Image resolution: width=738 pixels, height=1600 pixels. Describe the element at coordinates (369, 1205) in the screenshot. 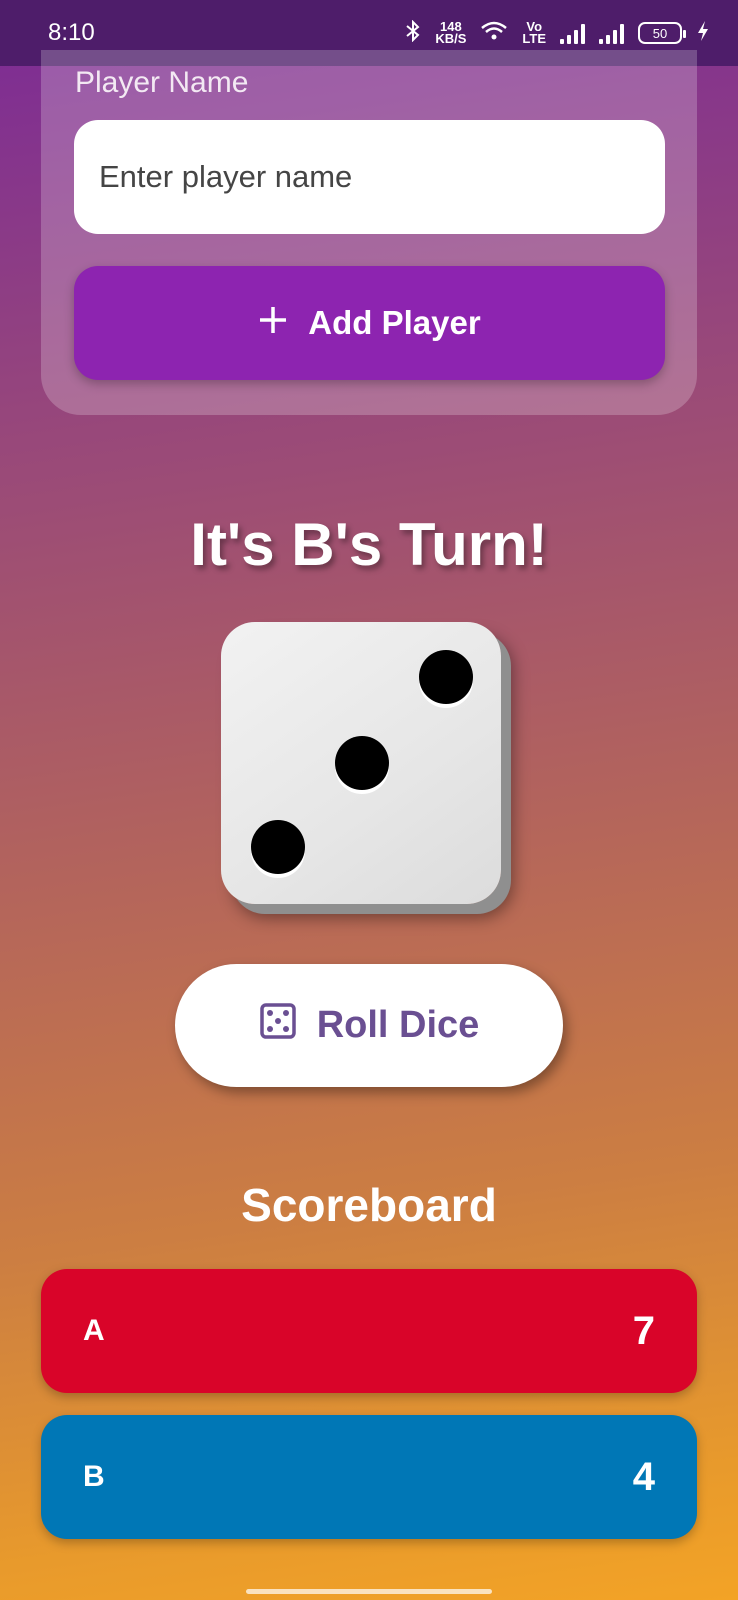

I see `scoreboard-title: Scoreboard` at that location.